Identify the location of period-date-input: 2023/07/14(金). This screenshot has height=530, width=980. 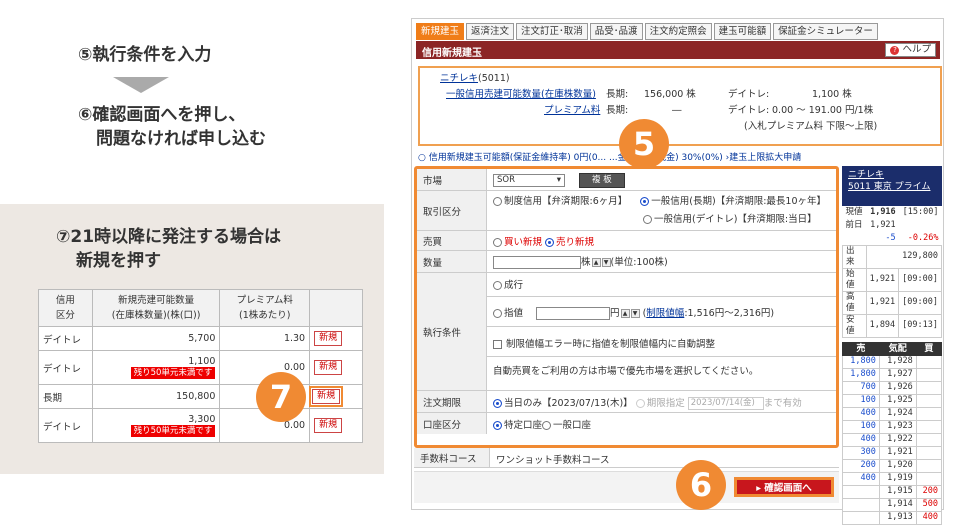
(725, 403).